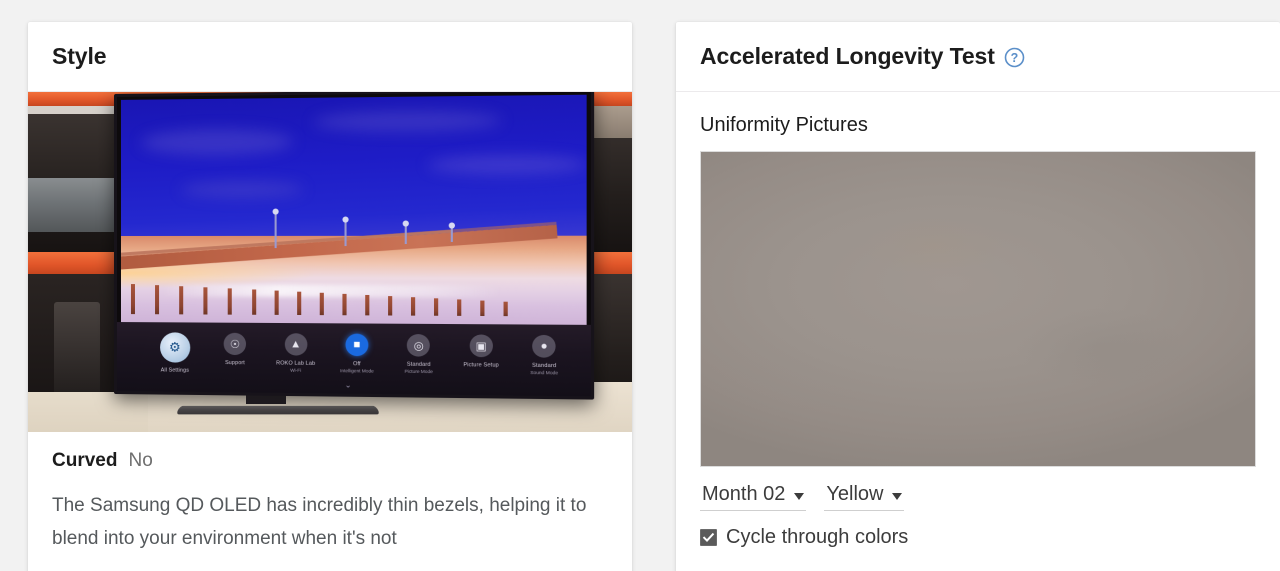  What do you see at coordinates (784, 125) in the screenshot?
I see `uniformity-section-title: Uniformity Pictures` at bounding box center [784, 125].